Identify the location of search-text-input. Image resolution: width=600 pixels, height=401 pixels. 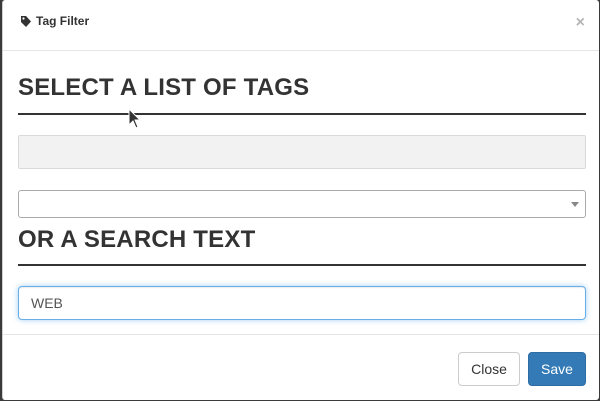
(302, 303).